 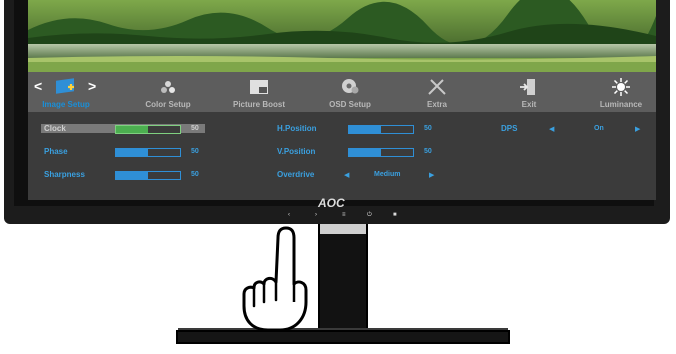 What do you see at coordinates (168, 87) in the screenshot?
I see `color-setup-icon` at bounding box center [168, 87].